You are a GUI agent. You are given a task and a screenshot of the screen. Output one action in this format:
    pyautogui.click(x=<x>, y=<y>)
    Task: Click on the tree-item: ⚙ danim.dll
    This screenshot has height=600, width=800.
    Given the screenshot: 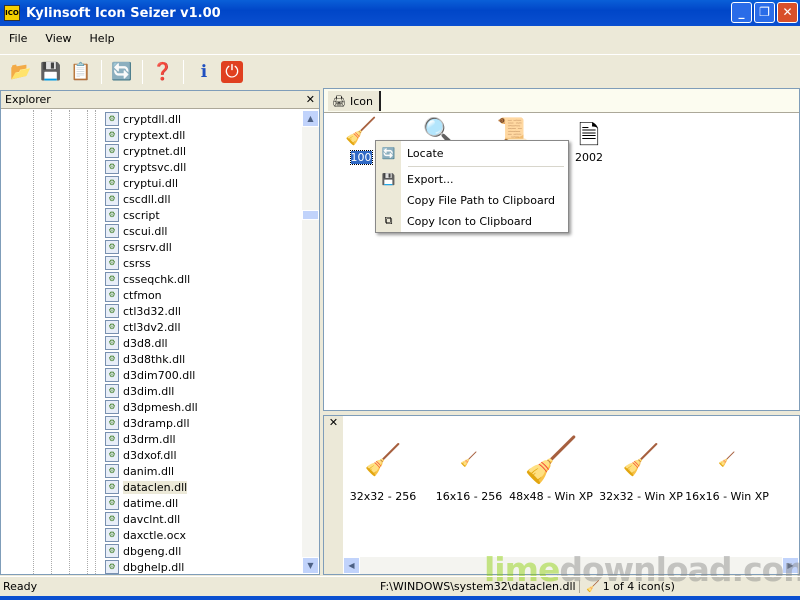 What is the action you would take?
    pyautogui.click(x=139, y=471)
    